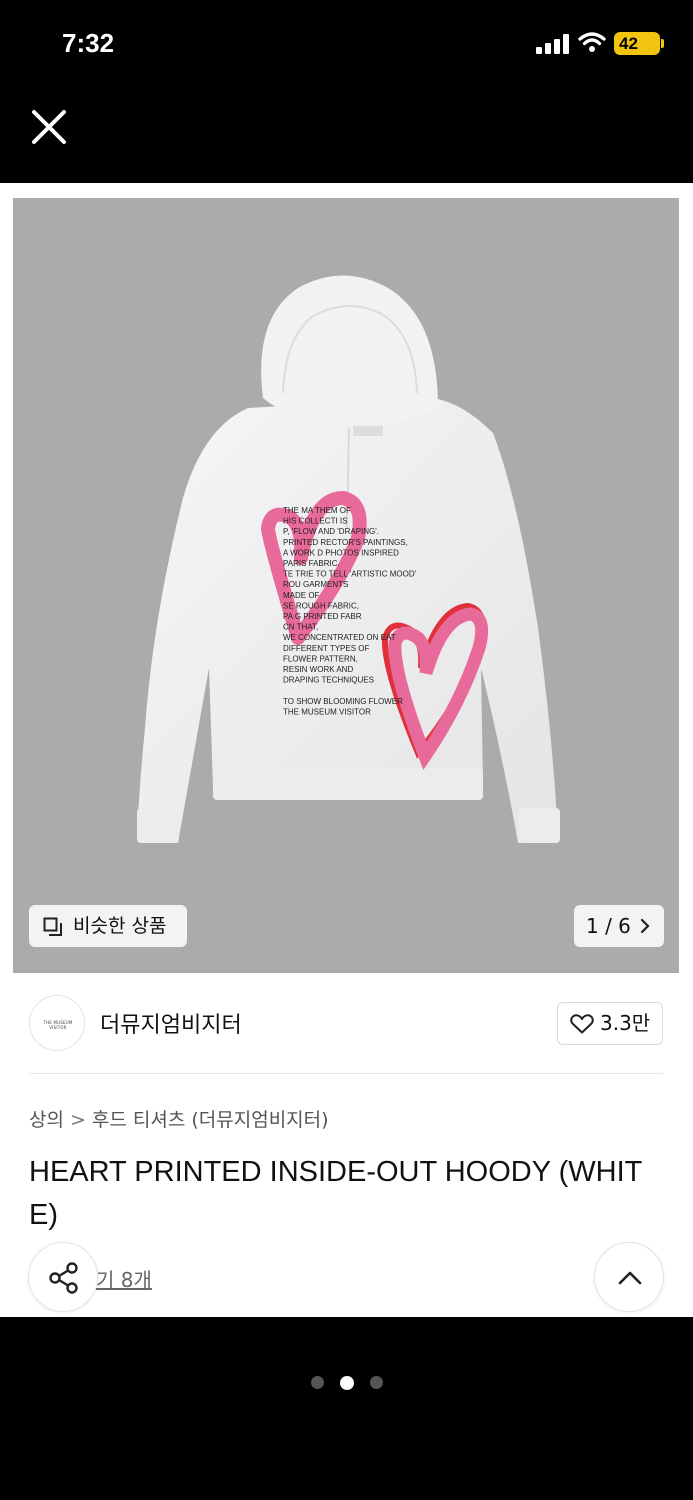  Describe the element at coordinates (328, 680) in the screenshot. I see `hoodie-print-line: DRAPING TECHNIQUES` at that location.